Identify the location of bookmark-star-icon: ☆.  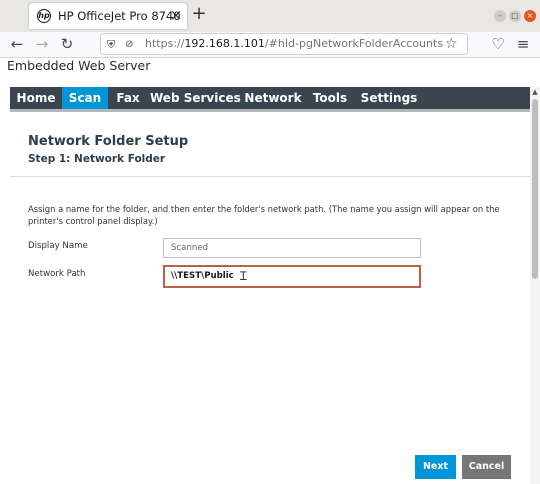
(452, 44).